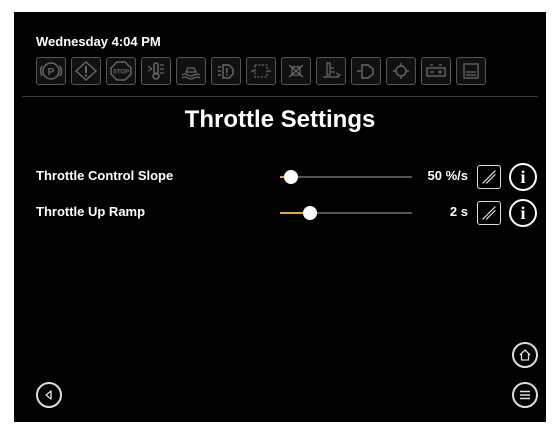 The image size is (558, 435). I want to click on battery-charge-icon, so click(436, 71).